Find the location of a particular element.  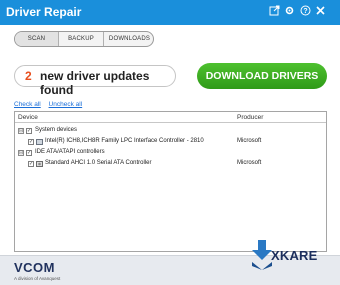

table-header: Device Producer is located at coordinates (170, 117).